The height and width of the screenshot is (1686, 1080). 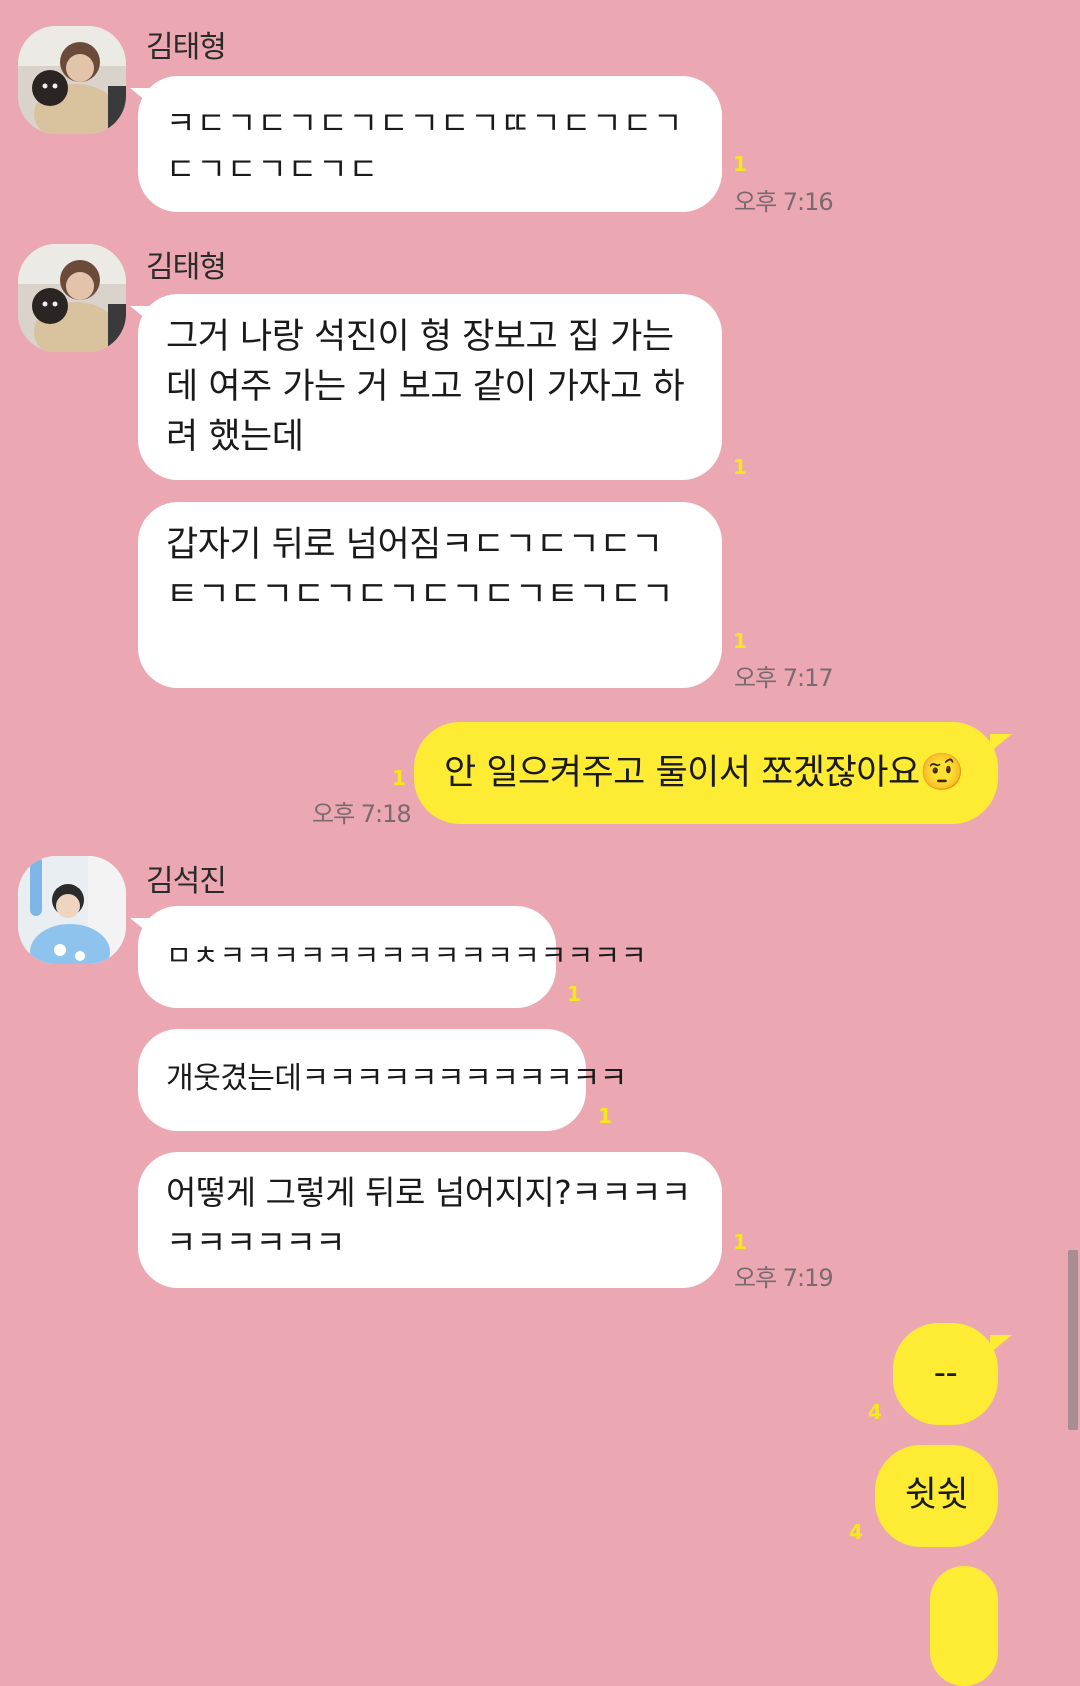 What do you see at coordinates (784, 202) in the screenshot?
I see `message-time: 오후 7:16` at bounding box center [784, 202].